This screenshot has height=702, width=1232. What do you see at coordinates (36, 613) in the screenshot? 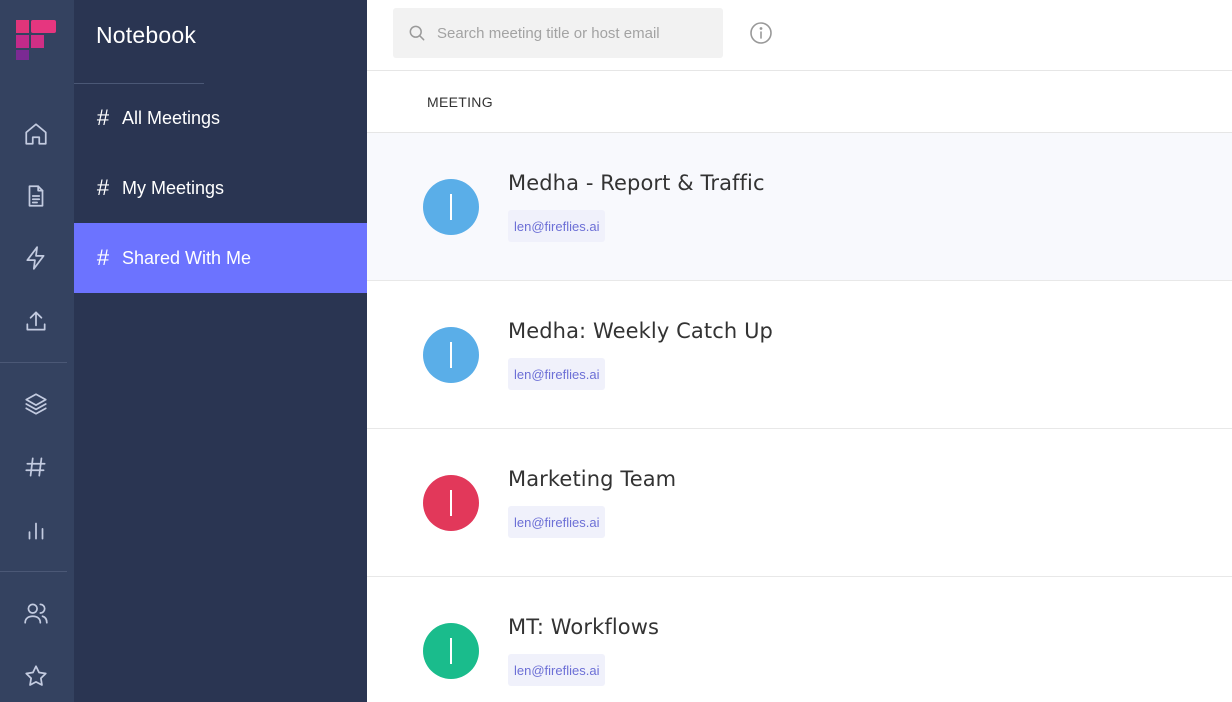
I see `users-icon` at bounding box center [36, 613].